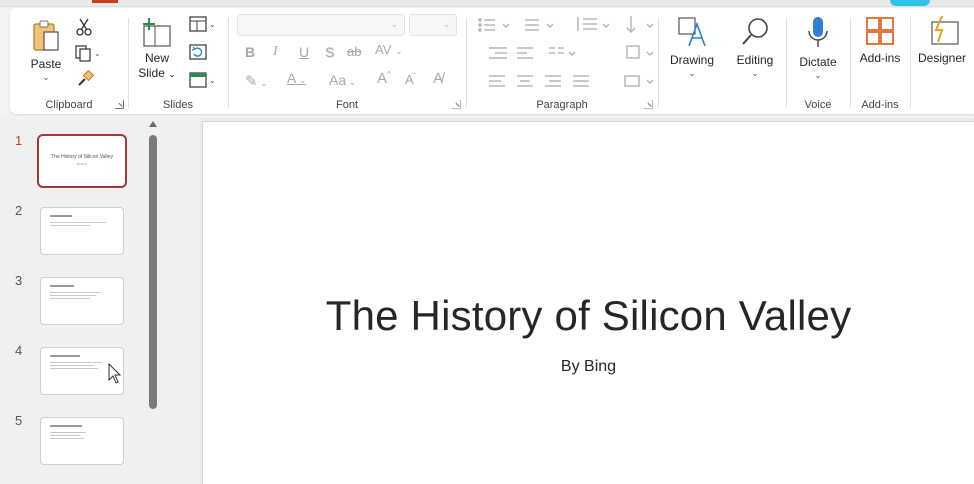 The height and width of the screenshot is (484, 974). Describe the element at coordinates (304, 52) in the screenshot. I see `underline-button: U` at that location.